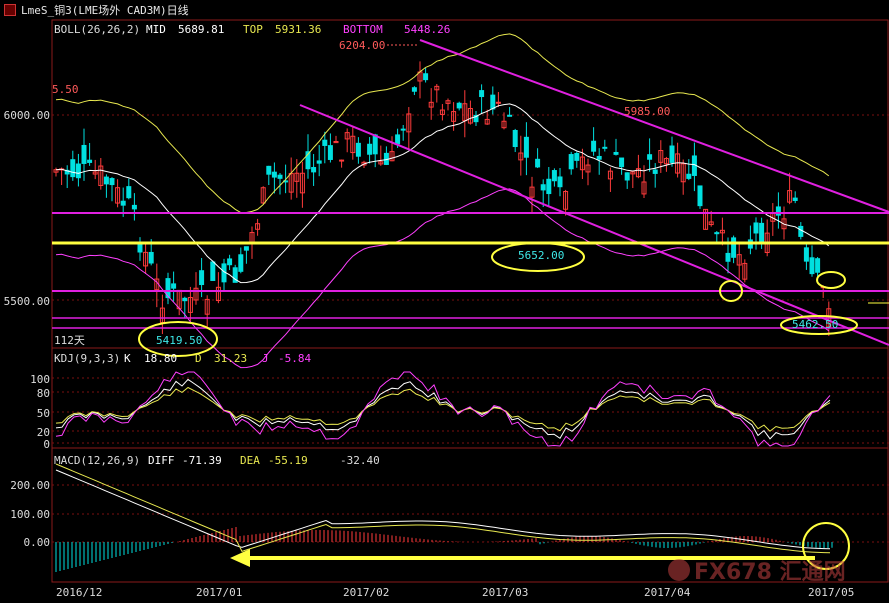 This screenshot has height=603, width=889. I want to click on macd-dea-label: DEA, so click(250, 460).